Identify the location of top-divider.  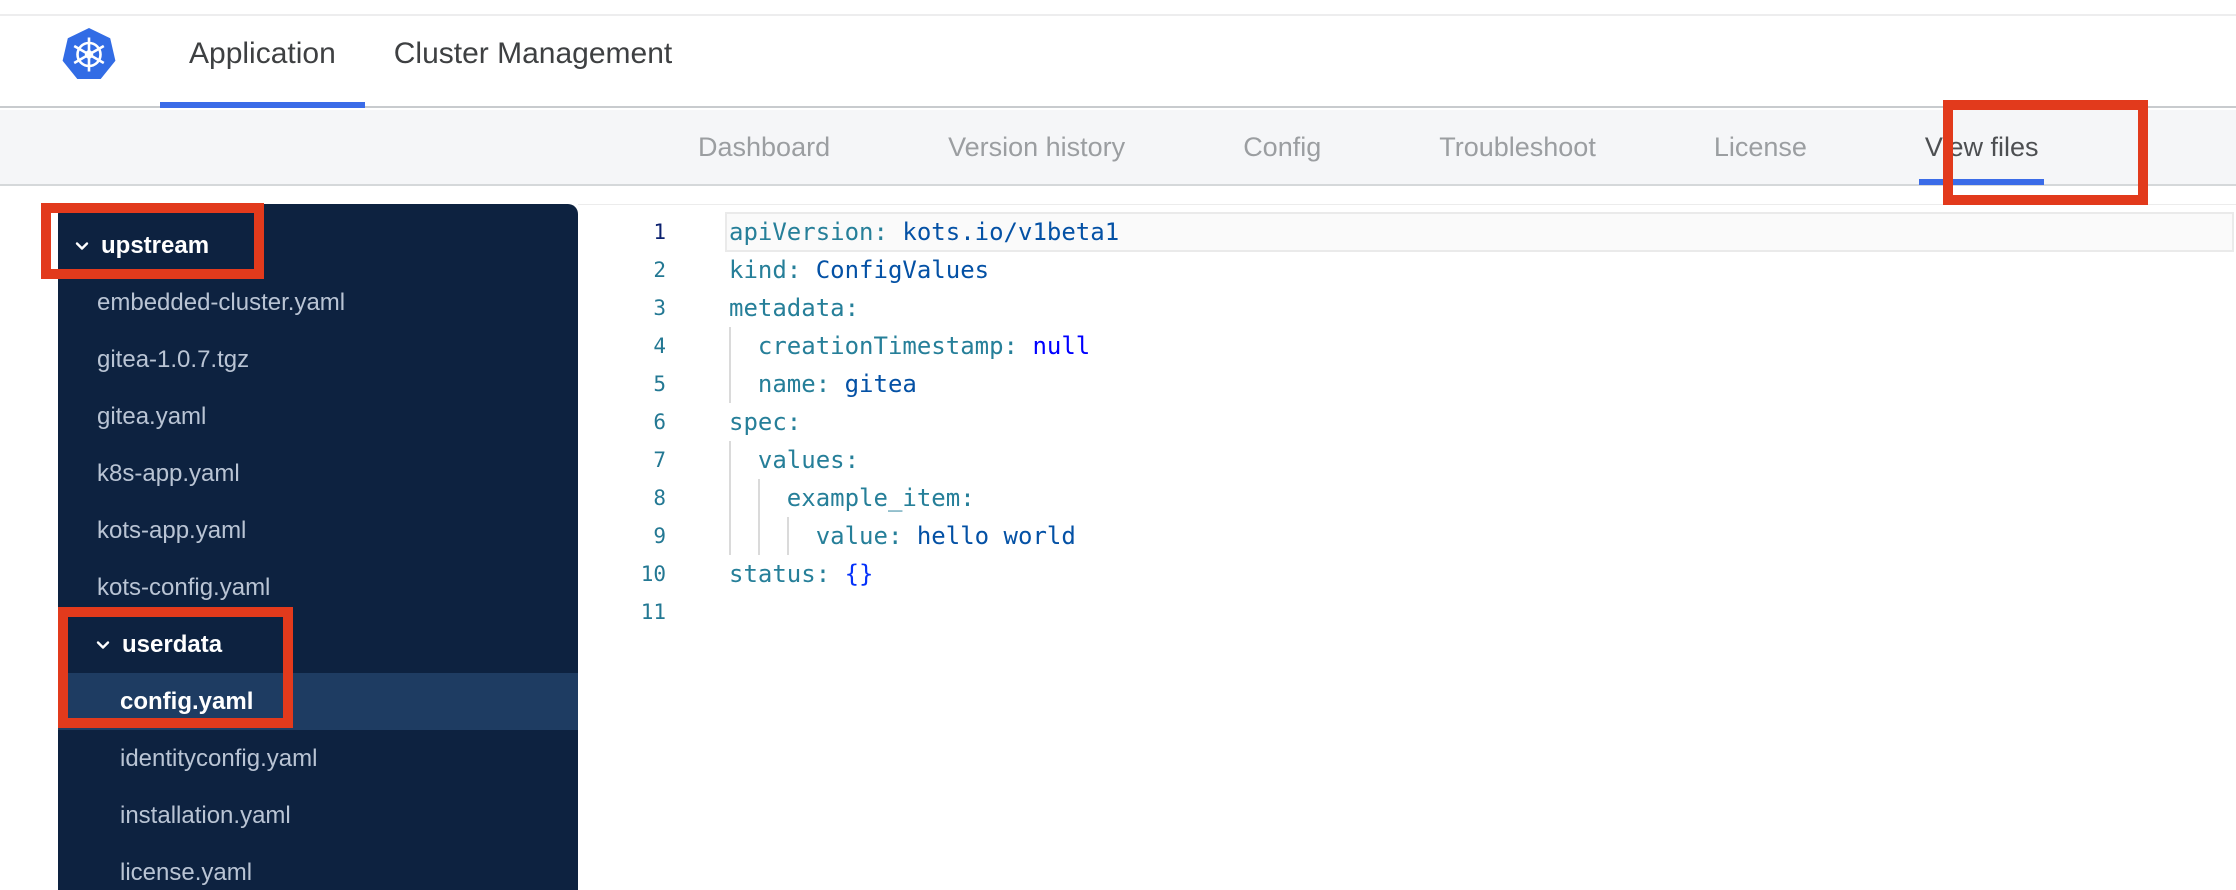
(1118, 15).